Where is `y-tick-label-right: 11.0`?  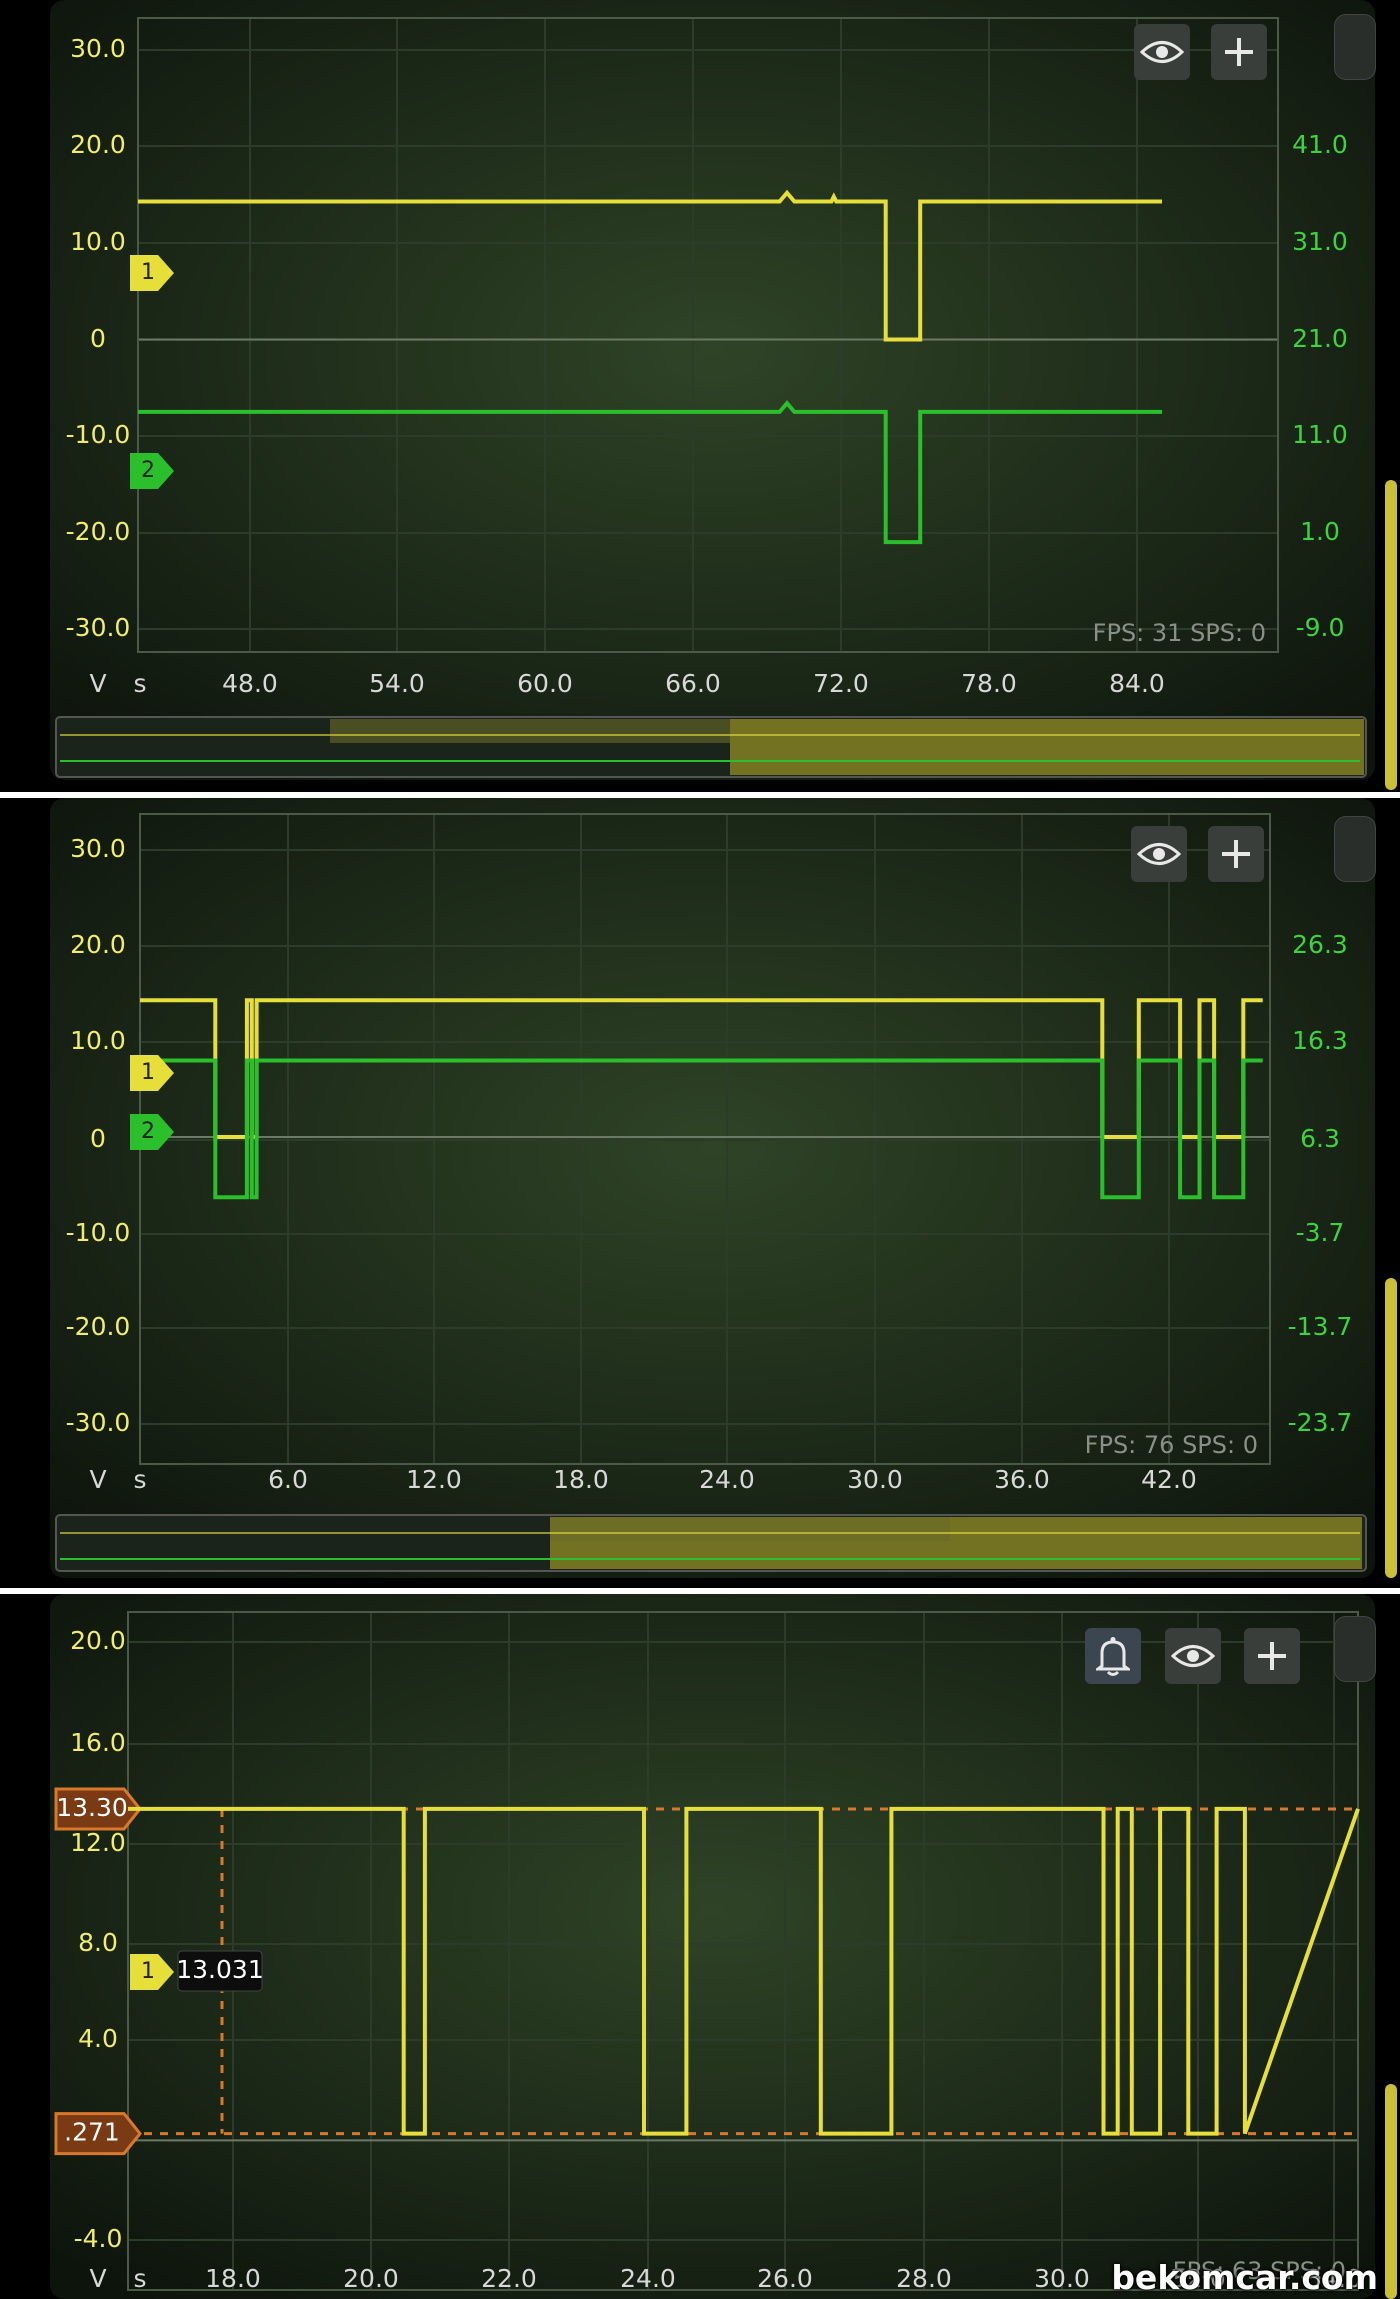
y-tick-label-right: 11.0 is located at coordinates (1320, 434).